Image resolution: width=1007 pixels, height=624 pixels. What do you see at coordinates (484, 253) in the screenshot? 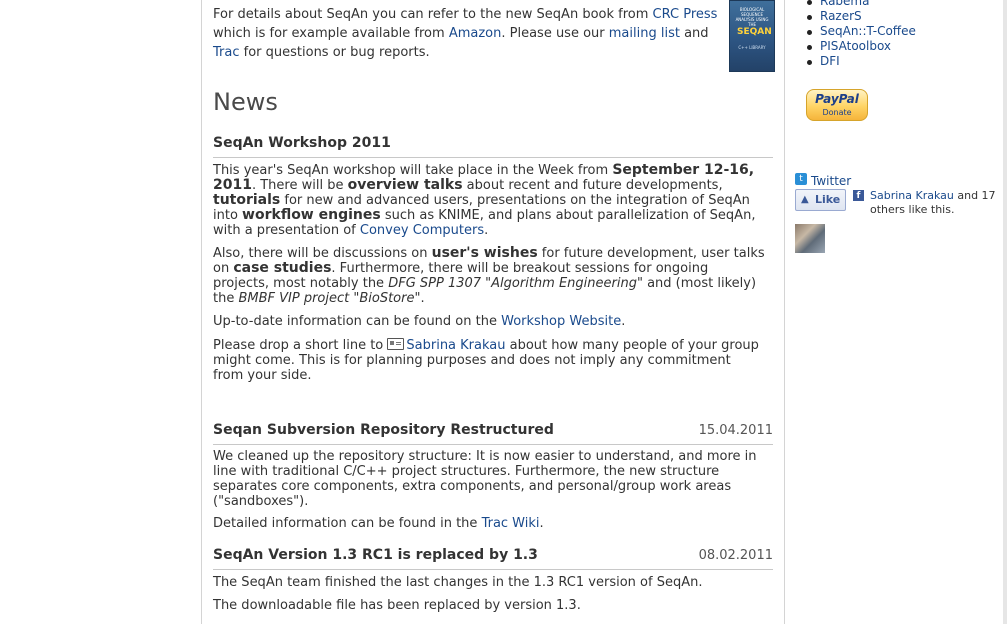
I see `bold-text: user's wishes` at bounding box center [484, 253].